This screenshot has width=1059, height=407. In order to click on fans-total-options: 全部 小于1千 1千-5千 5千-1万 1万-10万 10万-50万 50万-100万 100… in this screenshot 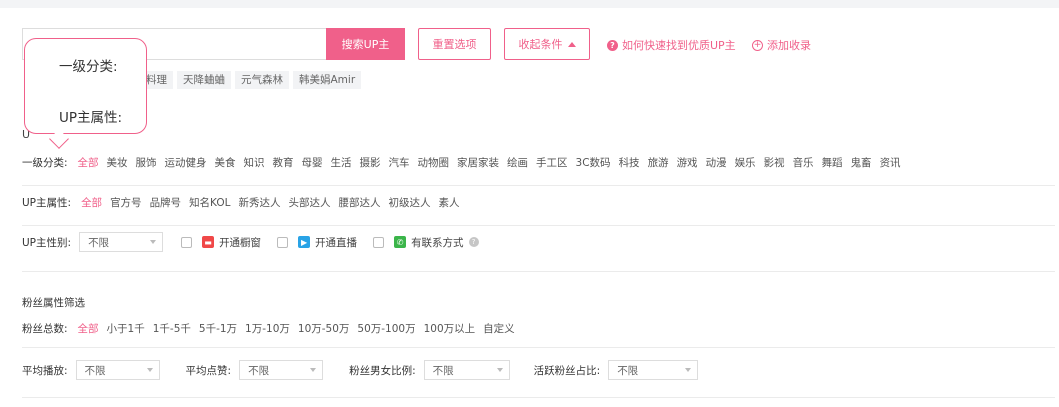, I will do `click(296, 328)`.